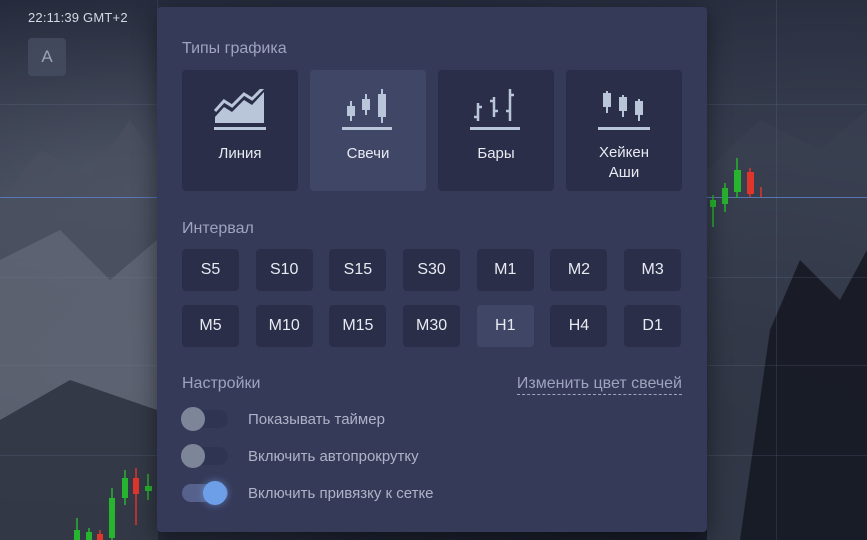 Image resolution: width=867 pixels, height=540 pixels. What do you see at coordinates (496, 153) in the screenshot?
I see `chart-type-label: Бары` at bounding box center [496, 153].